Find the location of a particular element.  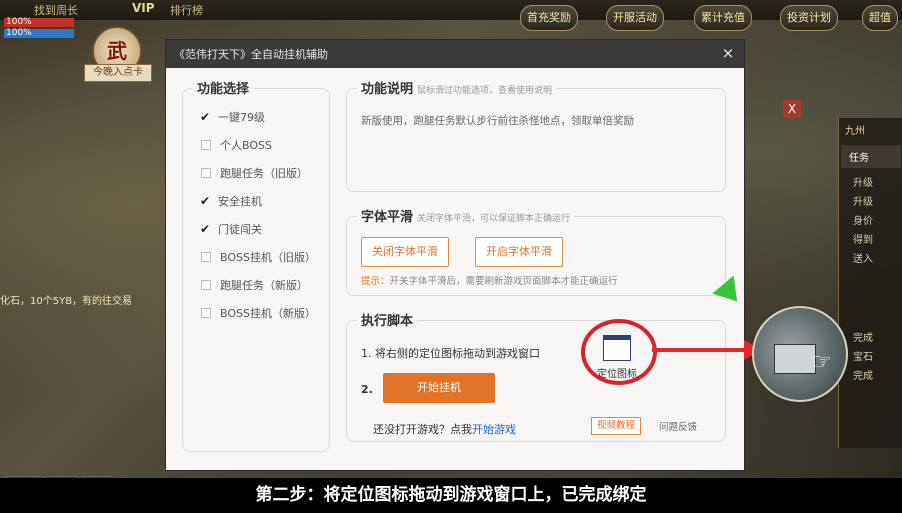

option-label: 跑腿任务（新版） is located at coordinates (264, 285).